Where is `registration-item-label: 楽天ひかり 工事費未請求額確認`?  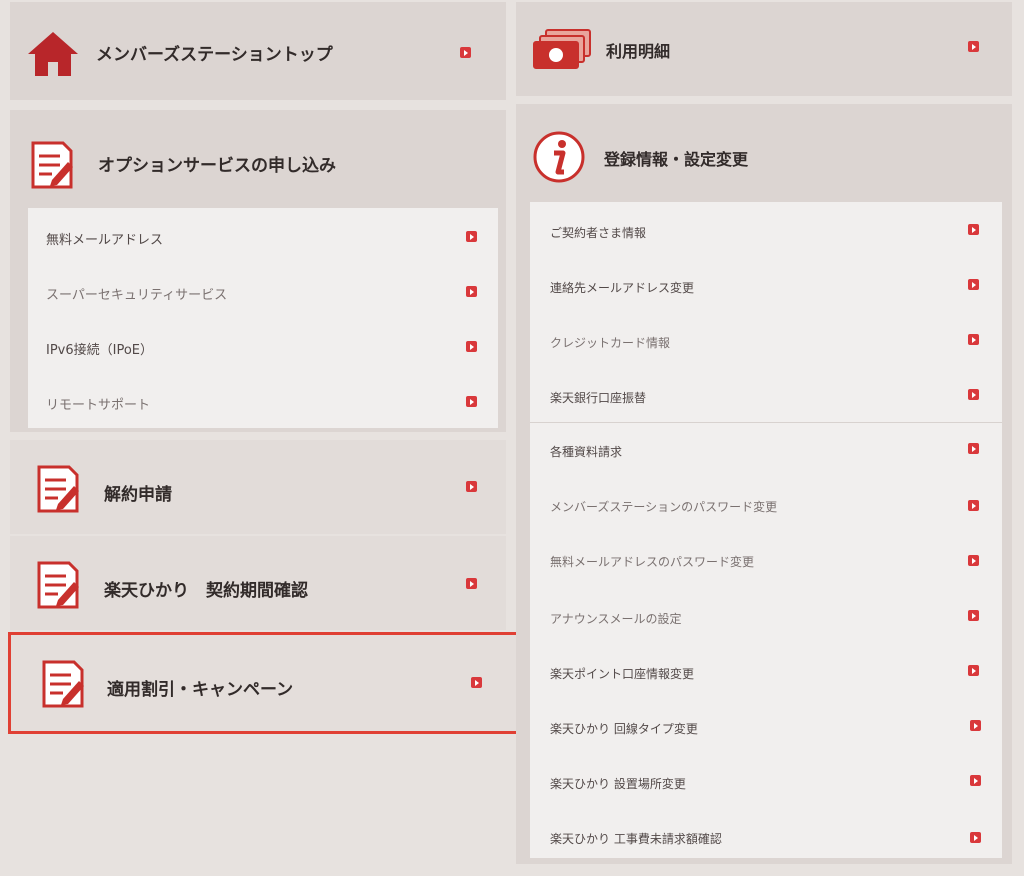
registration-item-label: 楽天ひかり 工事費未請求額確認 is located at coordinates (636, 839).